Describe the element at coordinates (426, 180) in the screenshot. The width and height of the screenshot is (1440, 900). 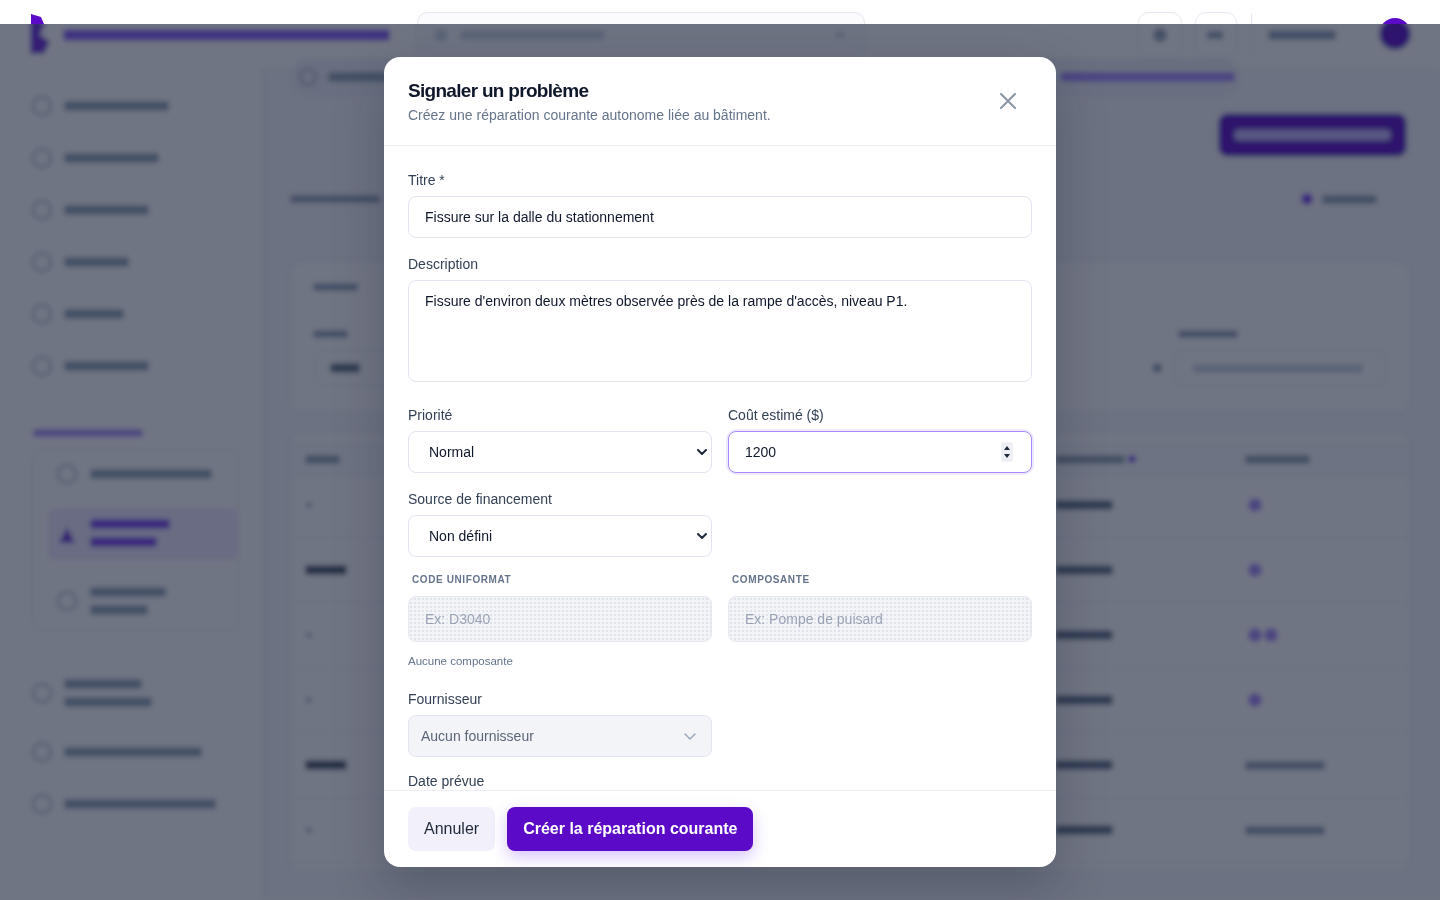
I see `field-label: Titre *` at that location.